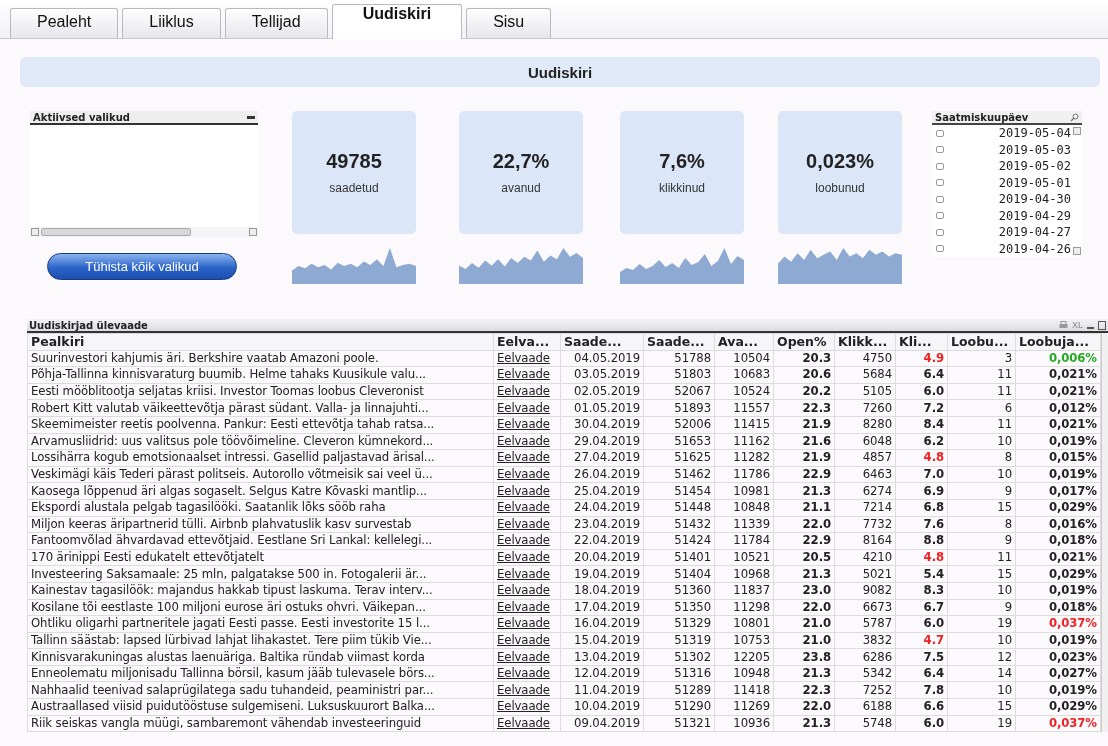  Describe the element at coordinates (509, 23) in the screenshot. I see `tab: Sisu` at that location.